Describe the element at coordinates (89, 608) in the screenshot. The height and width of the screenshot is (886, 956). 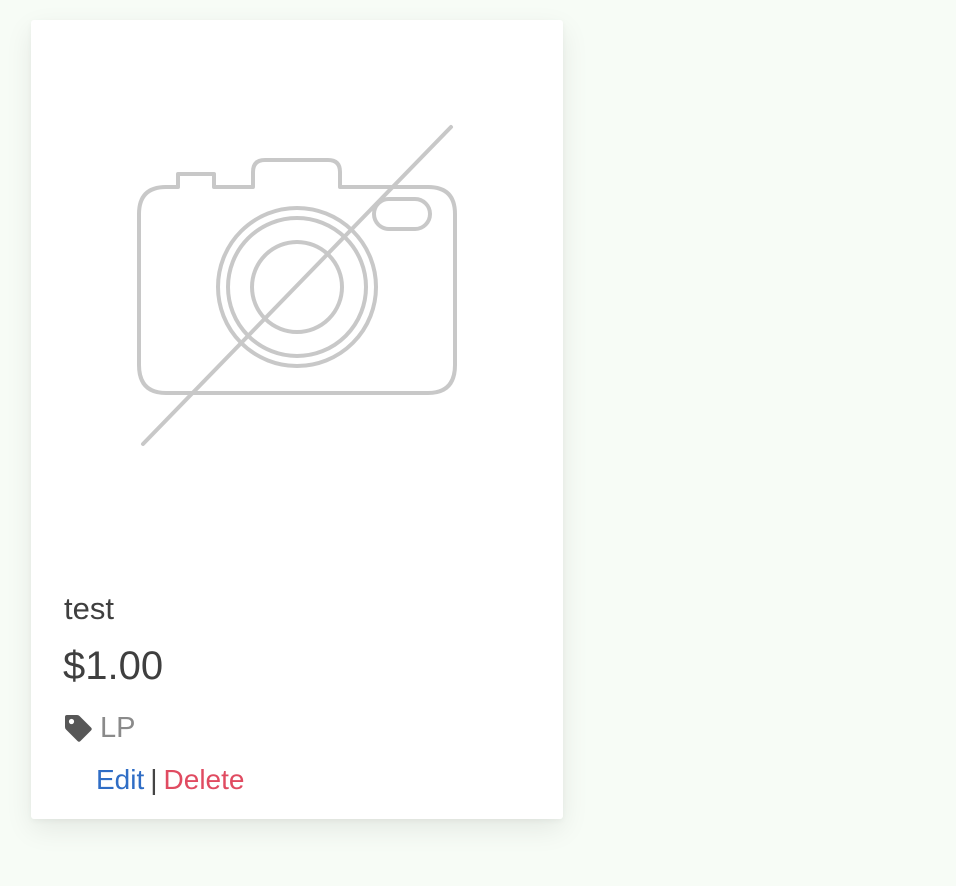
I see `product-title: test` at that location.